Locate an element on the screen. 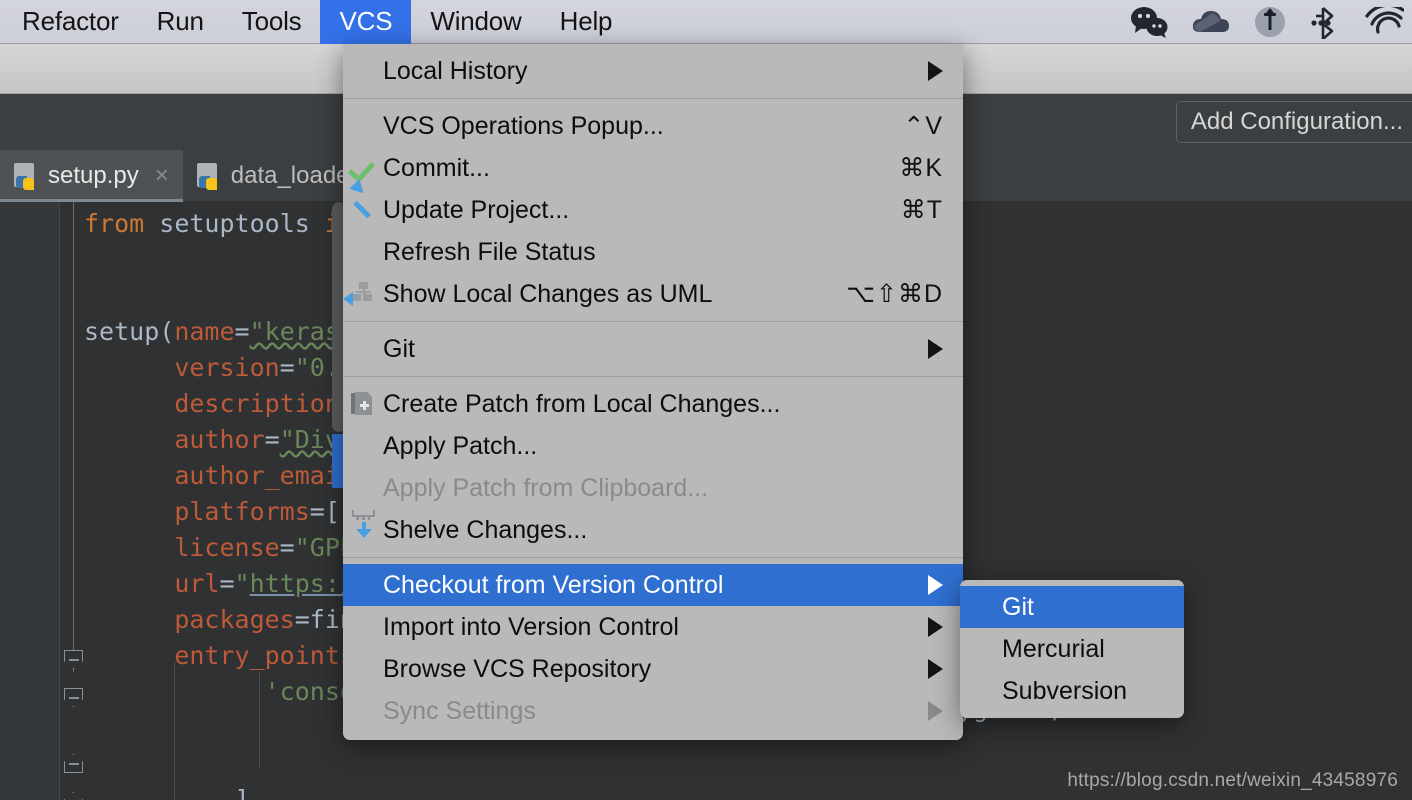 Image resolution: width=1412 pixels, height=800 pixels. menu-item-label: Show Local Changes as UML is located at coordinates (548, 293).